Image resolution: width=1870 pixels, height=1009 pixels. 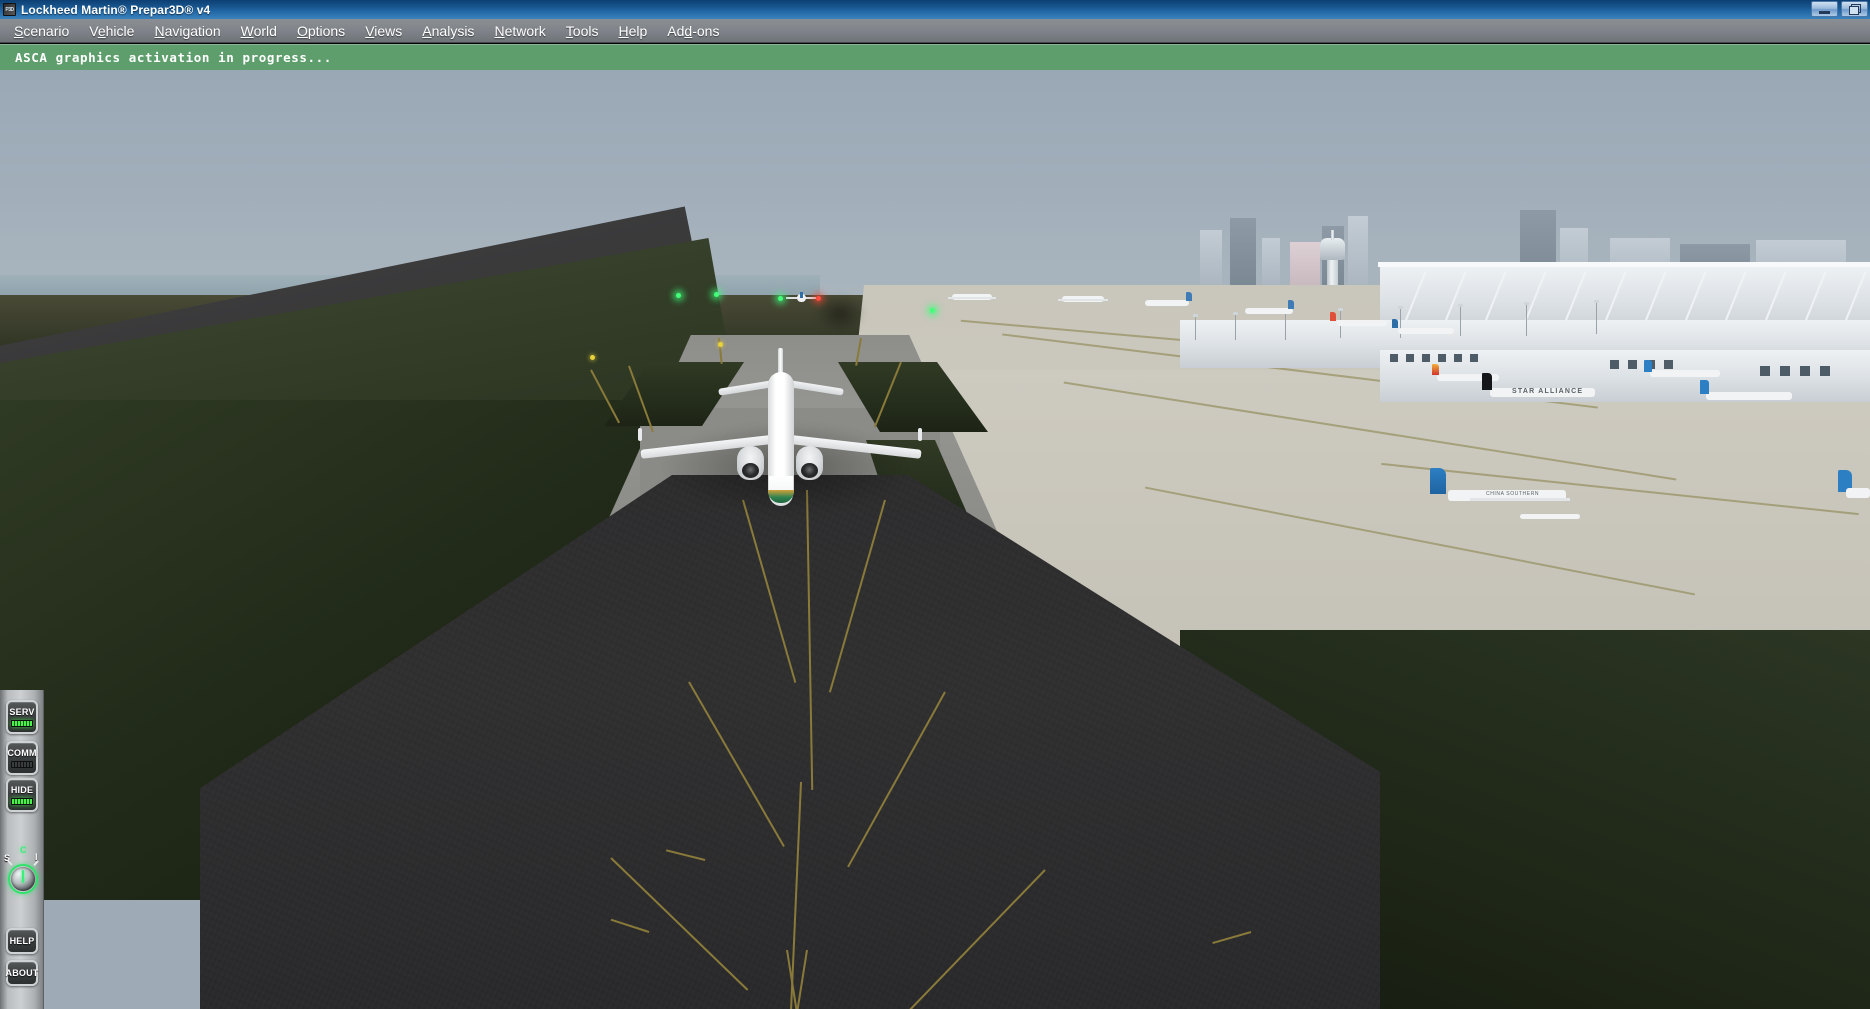 What do you see at coordinates (1548, 391) in the screenshot?
I see `star-alliance-livery-text: STAR ALLIANCE` at bounding box center [1548, 391].